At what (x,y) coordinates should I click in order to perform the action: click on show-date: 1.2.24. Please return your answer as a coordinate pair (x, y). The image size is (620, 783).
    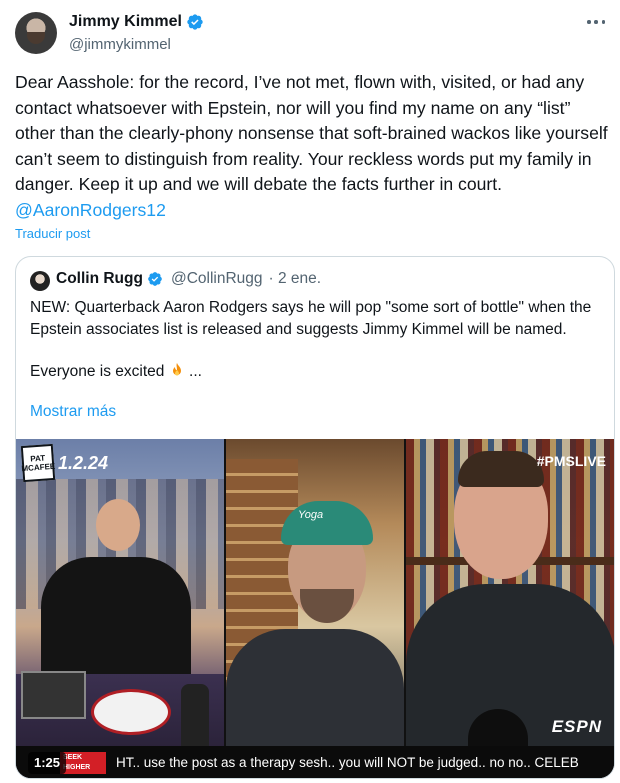
    Looking at the image, I should click on (83, 463).